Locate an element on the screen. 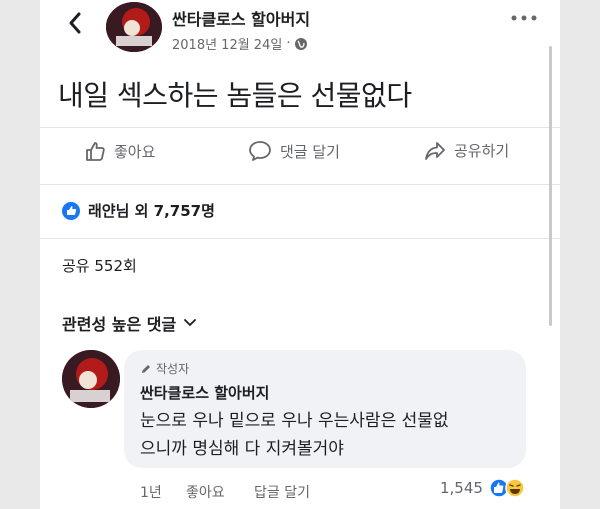 This screenshot has width=600, height=509. comment-label: 댓글 달기 is located at coordinates (310, 151).